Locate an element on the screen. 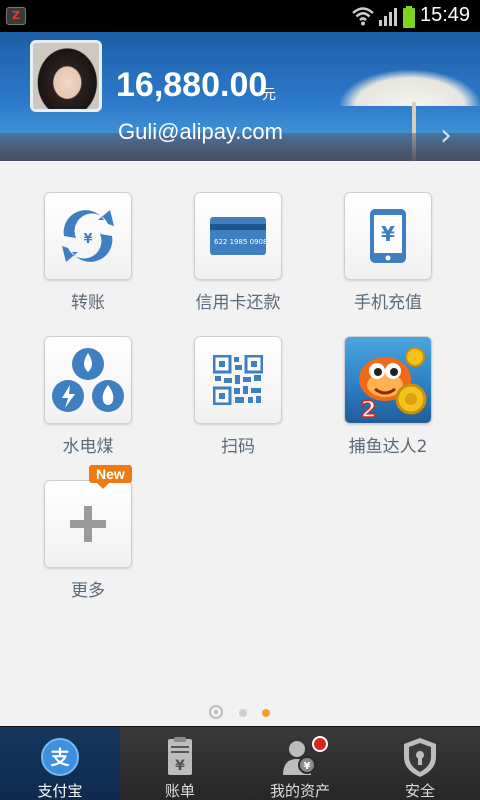  transfer-icon: ¥ is located at coordinates (88, 236).